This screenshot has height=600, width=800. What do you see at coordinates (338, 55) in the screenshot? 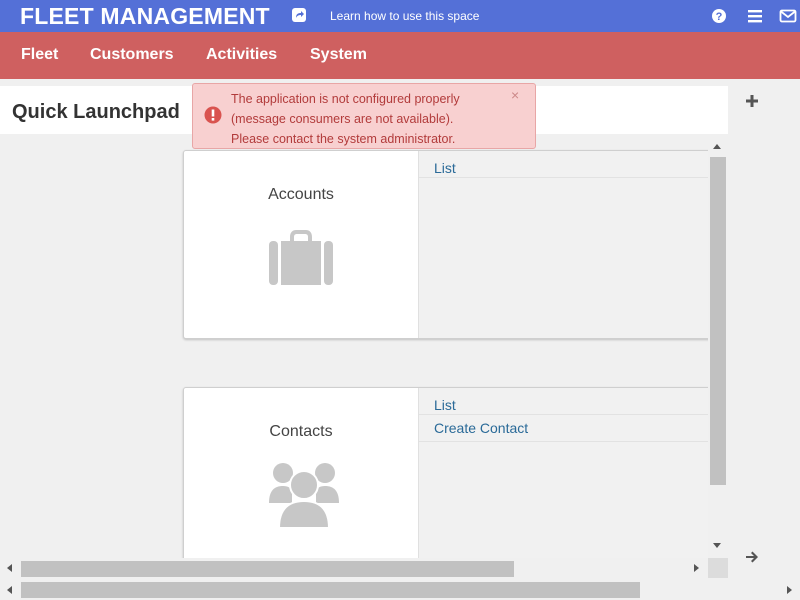
I see `nav-item-system: System` at bounding box center [338, 55].